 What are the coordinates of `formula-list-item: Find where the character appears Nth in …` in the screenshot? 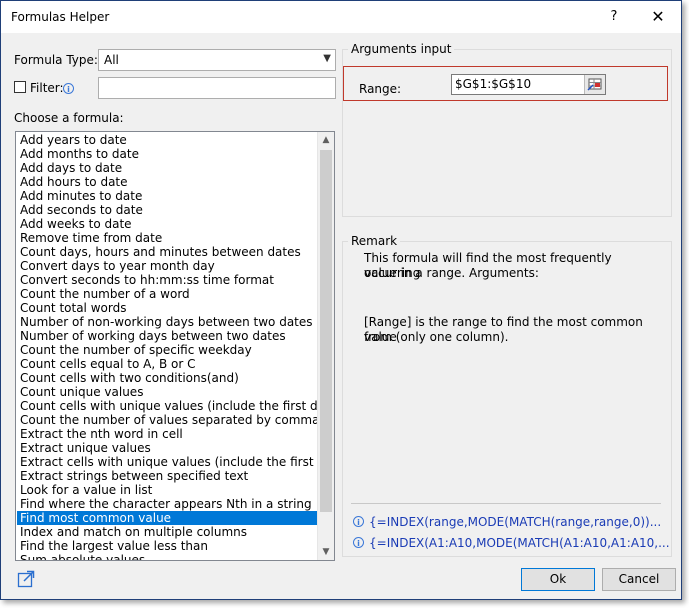 It's located at (167, 504).